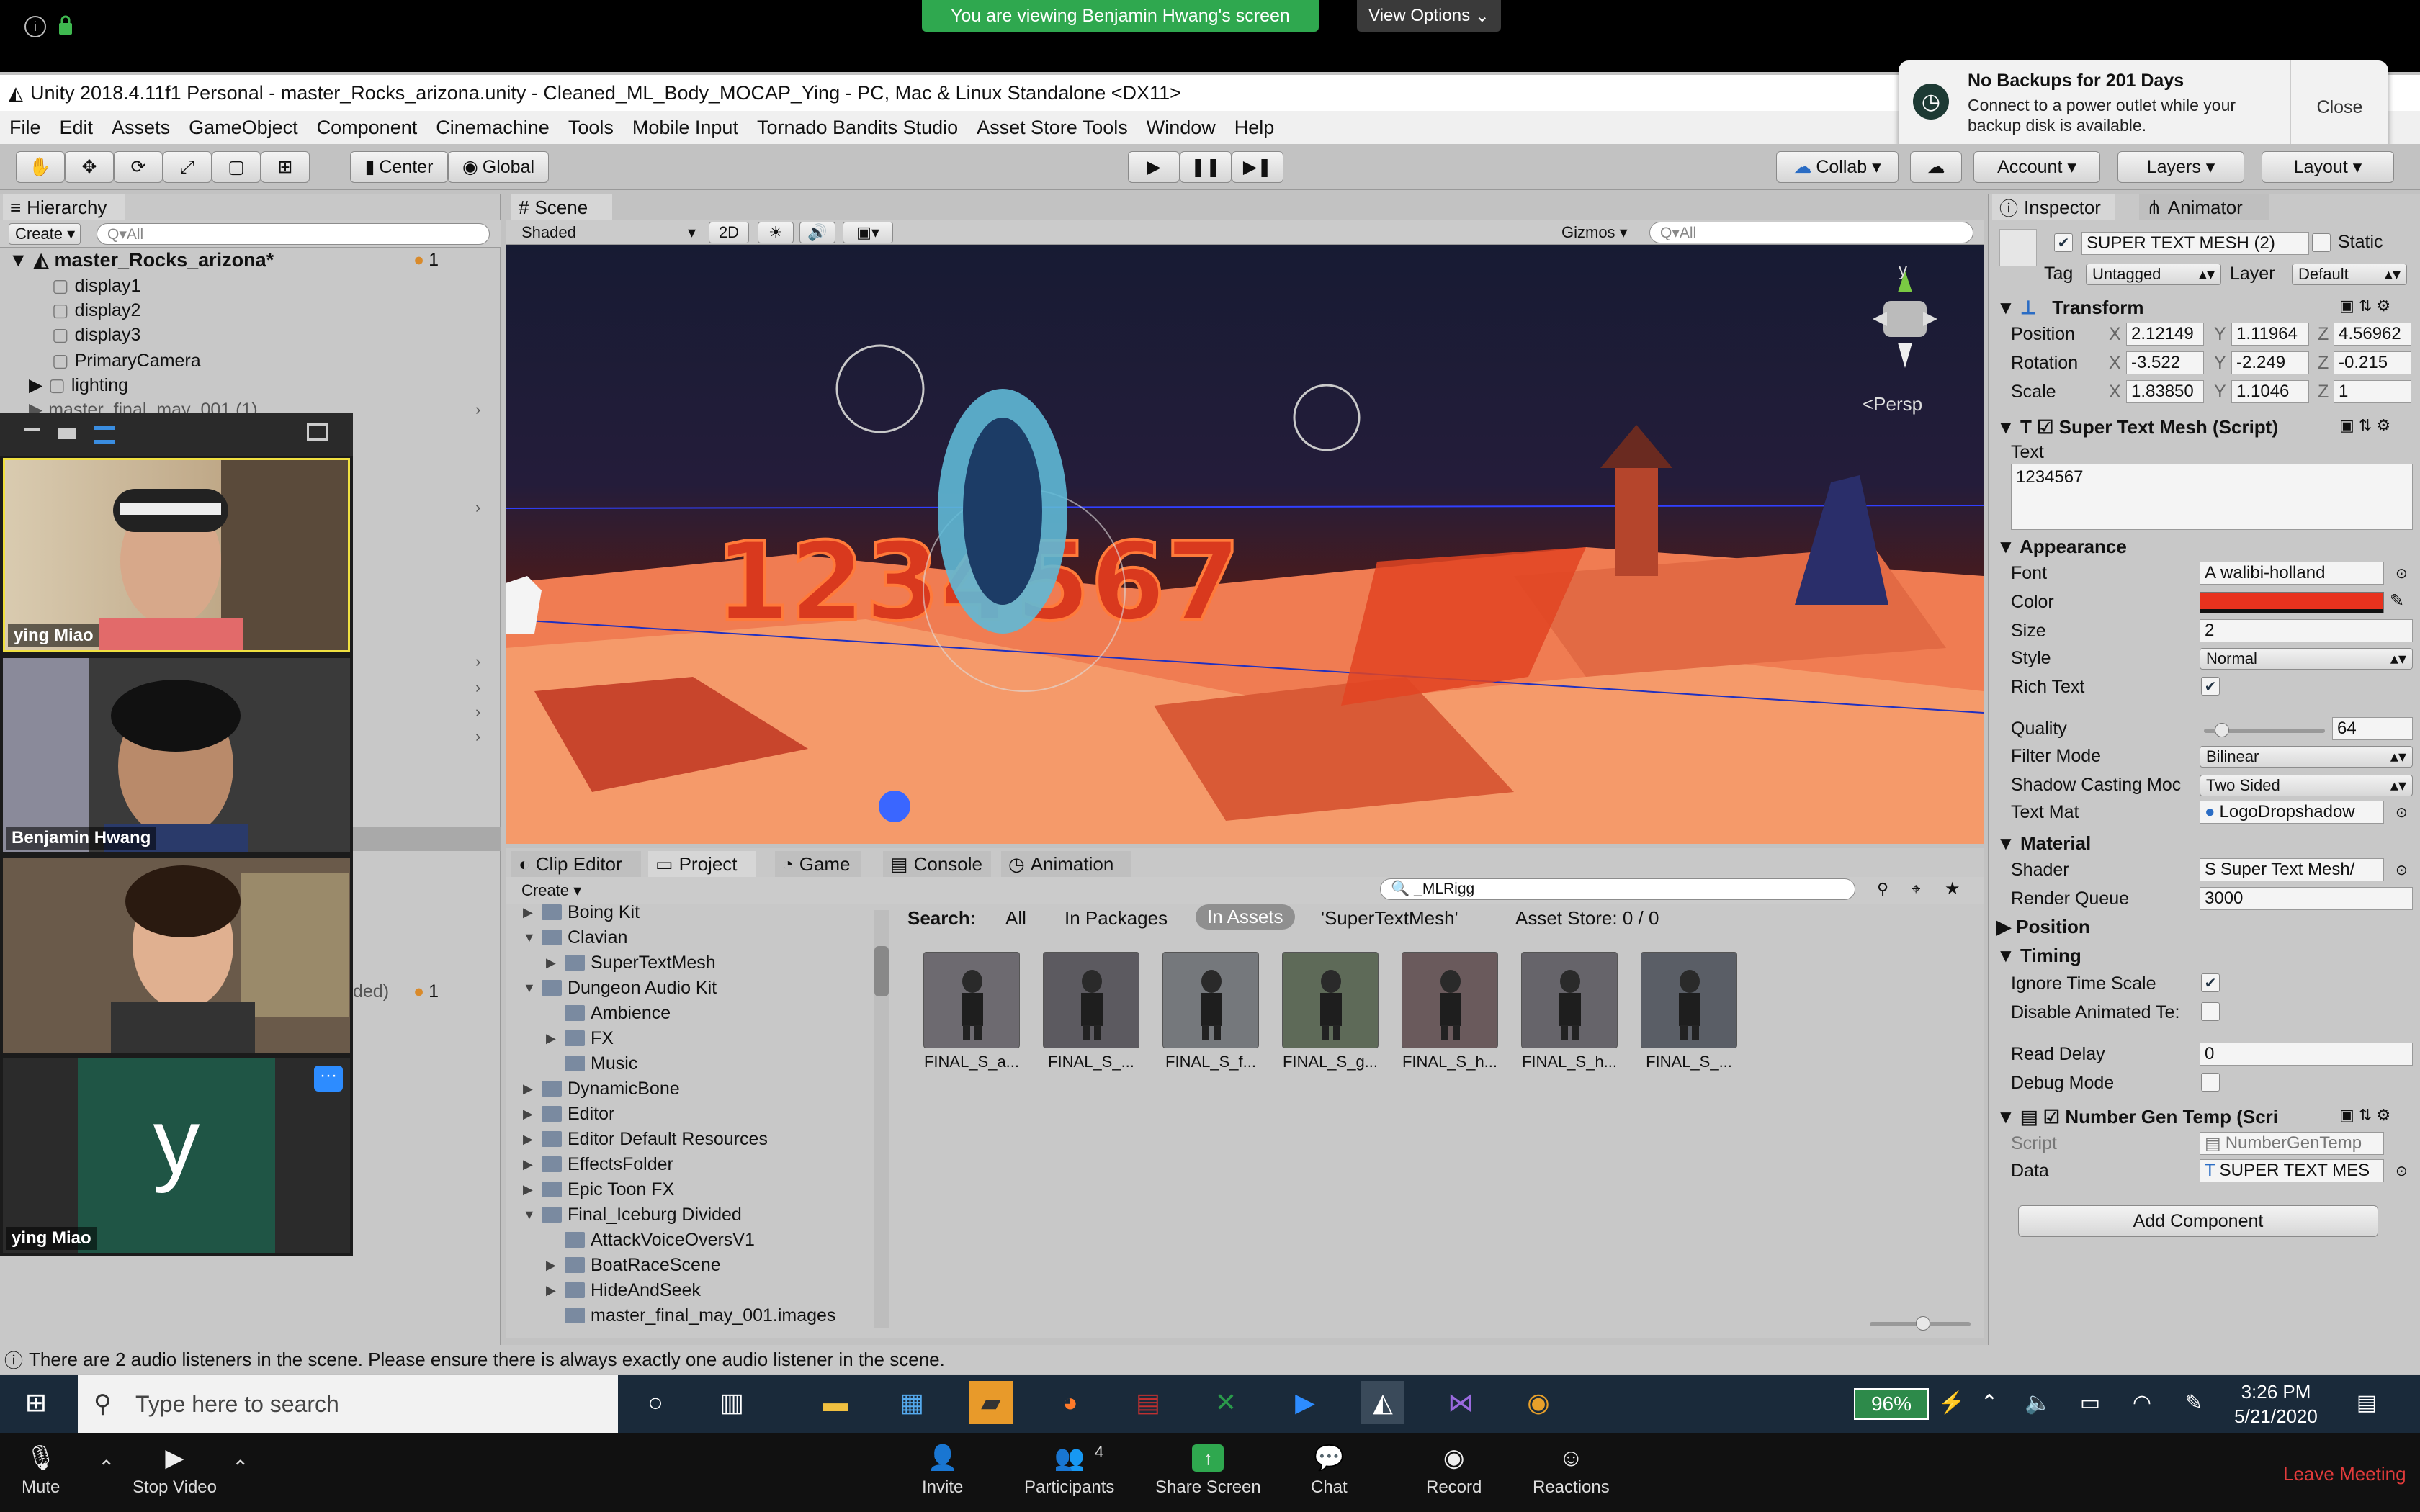  Describe the element at coordinates (2051, 1117) in the screenshot. I see `ngt-enabled-checkbox: ☑` at that location.